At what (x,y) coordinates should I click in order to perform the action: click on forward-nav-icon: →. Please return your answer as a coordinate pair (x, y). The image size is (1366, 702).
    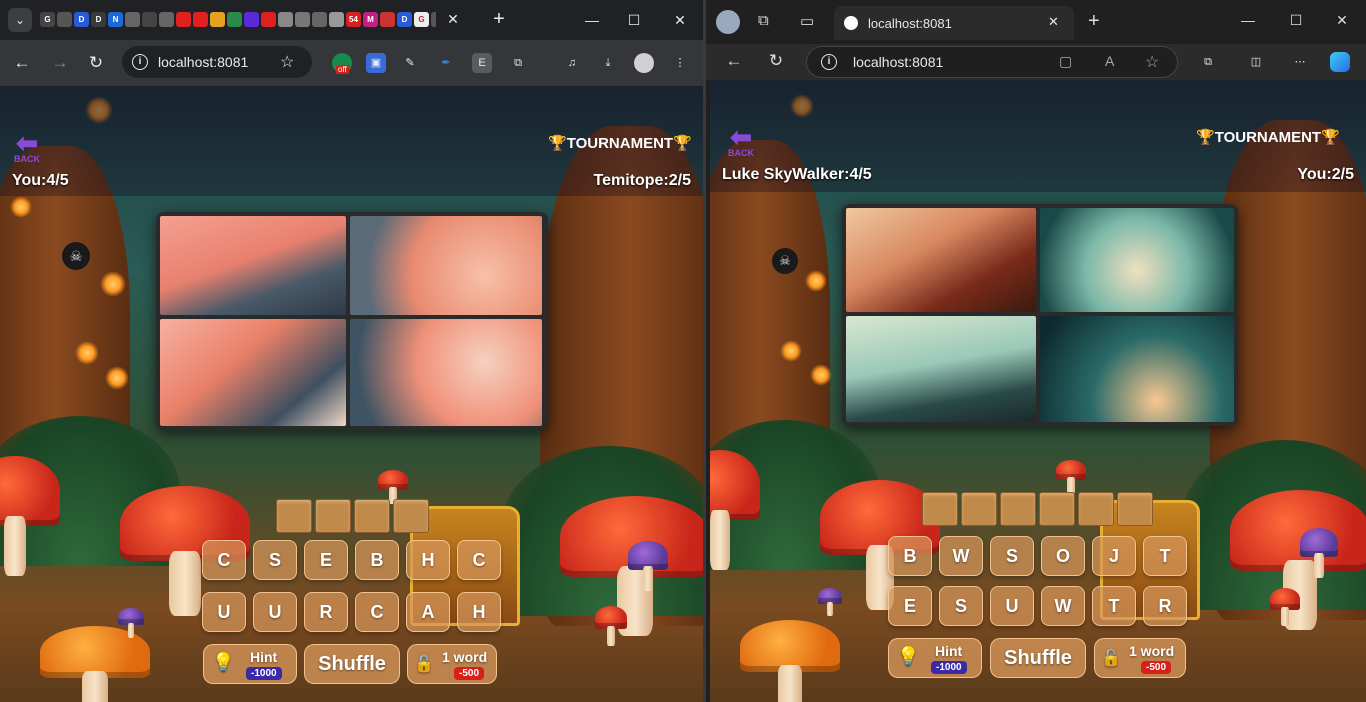
    Looking at the image, I should click on (60, 63).